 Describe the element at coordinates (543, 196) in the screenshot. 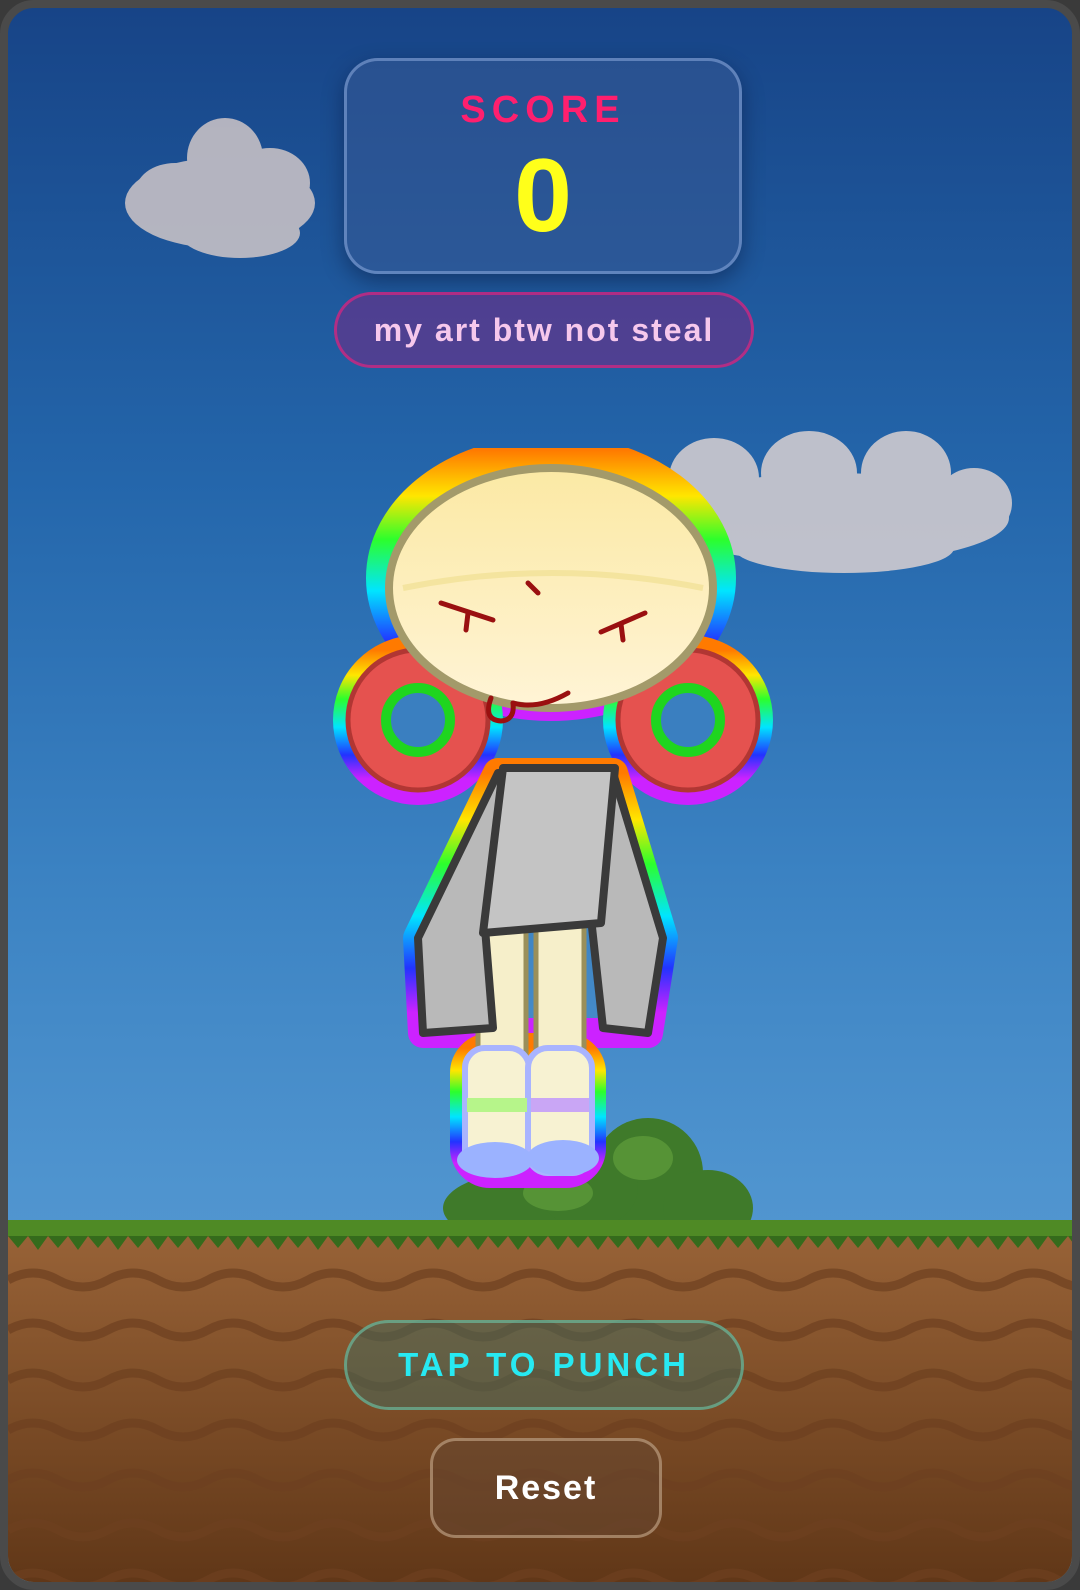

I see `score-value: 0` at that location.